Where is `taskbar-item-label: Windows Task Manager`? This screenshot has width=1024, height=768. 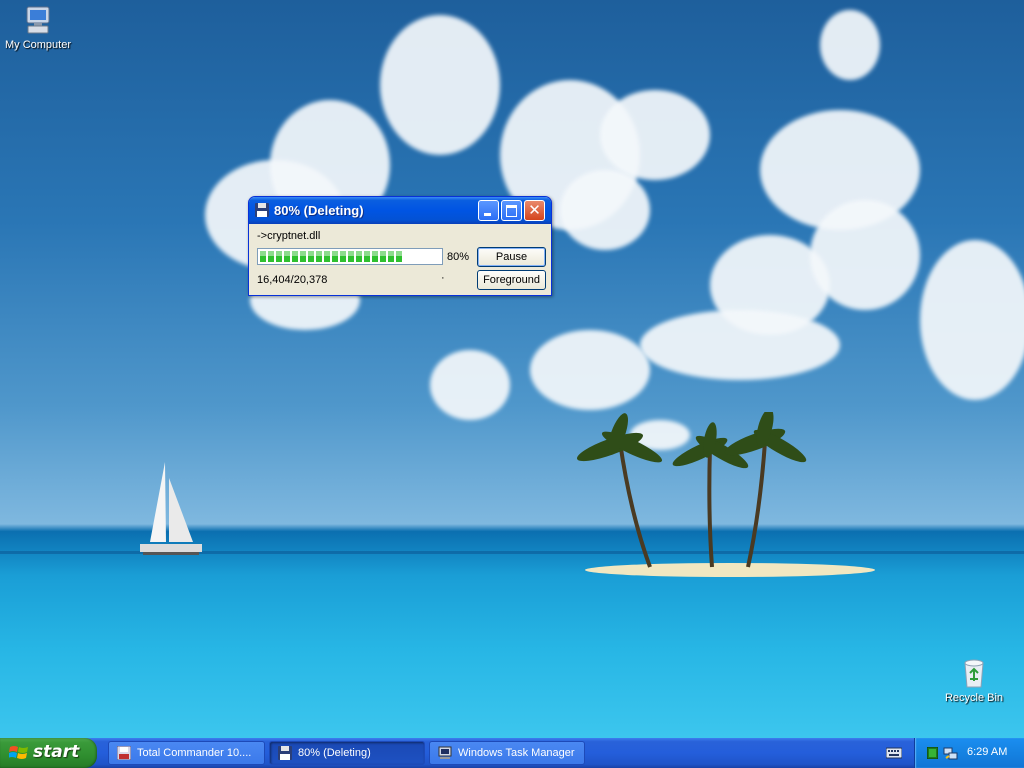 taskbar-item-label: Windows Task Manager is located at coordinates (516, 753).